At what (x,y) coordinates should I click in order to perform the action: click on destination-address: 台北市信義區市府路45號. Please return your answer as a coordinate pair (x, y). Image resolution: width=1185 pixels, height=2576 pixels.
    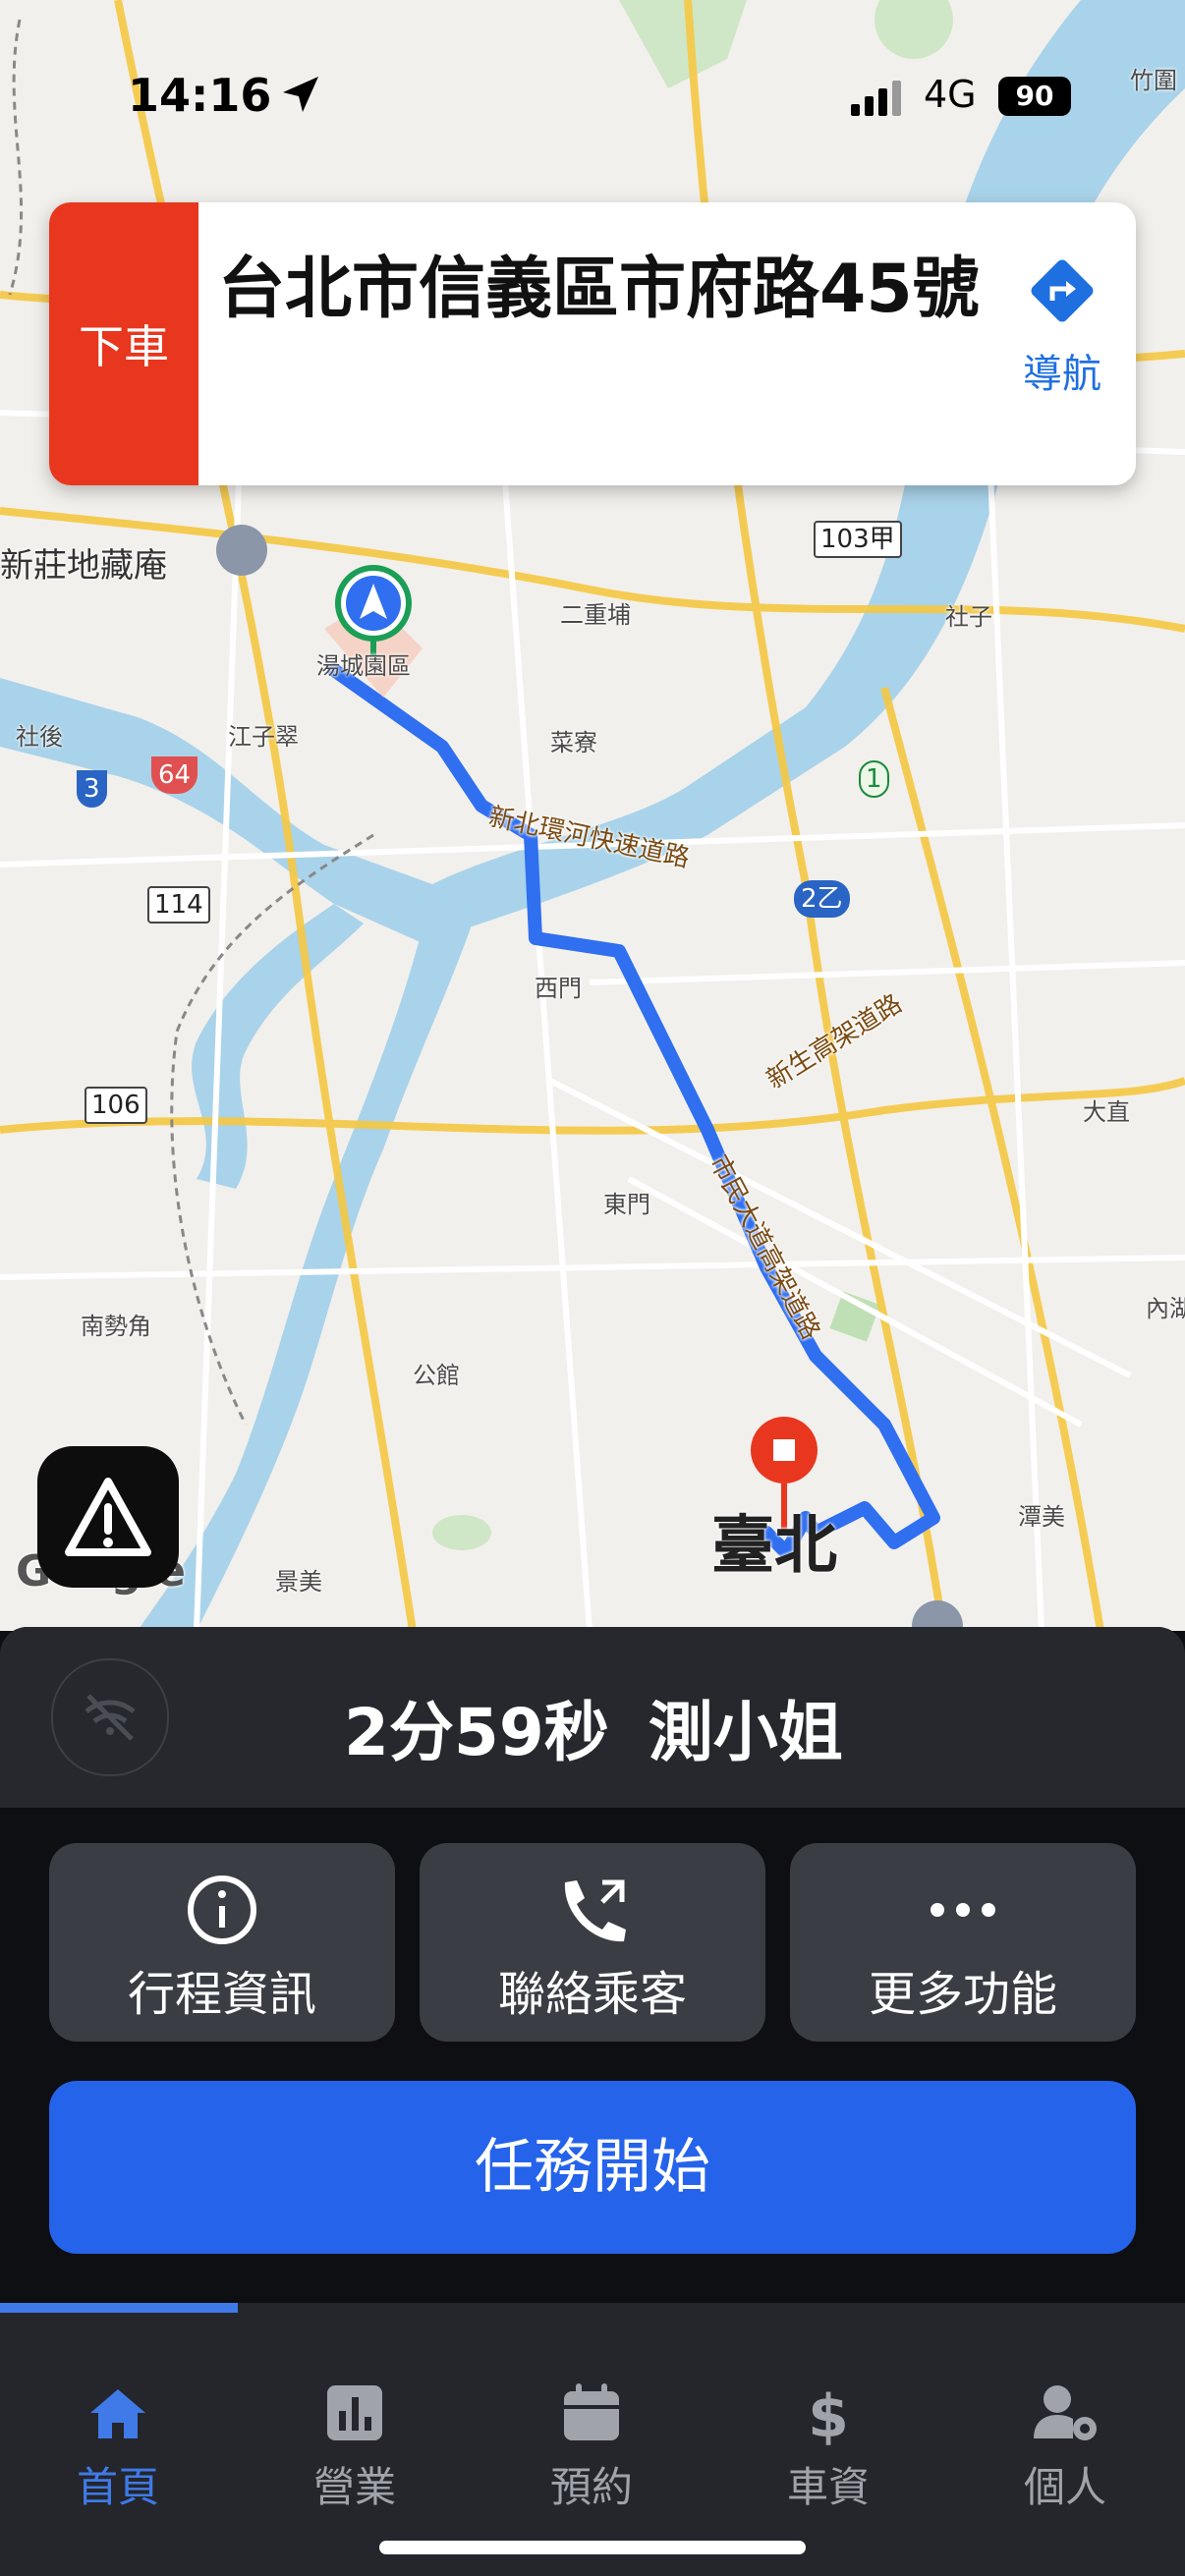
    Looking at the image, I should click on (599, 289).